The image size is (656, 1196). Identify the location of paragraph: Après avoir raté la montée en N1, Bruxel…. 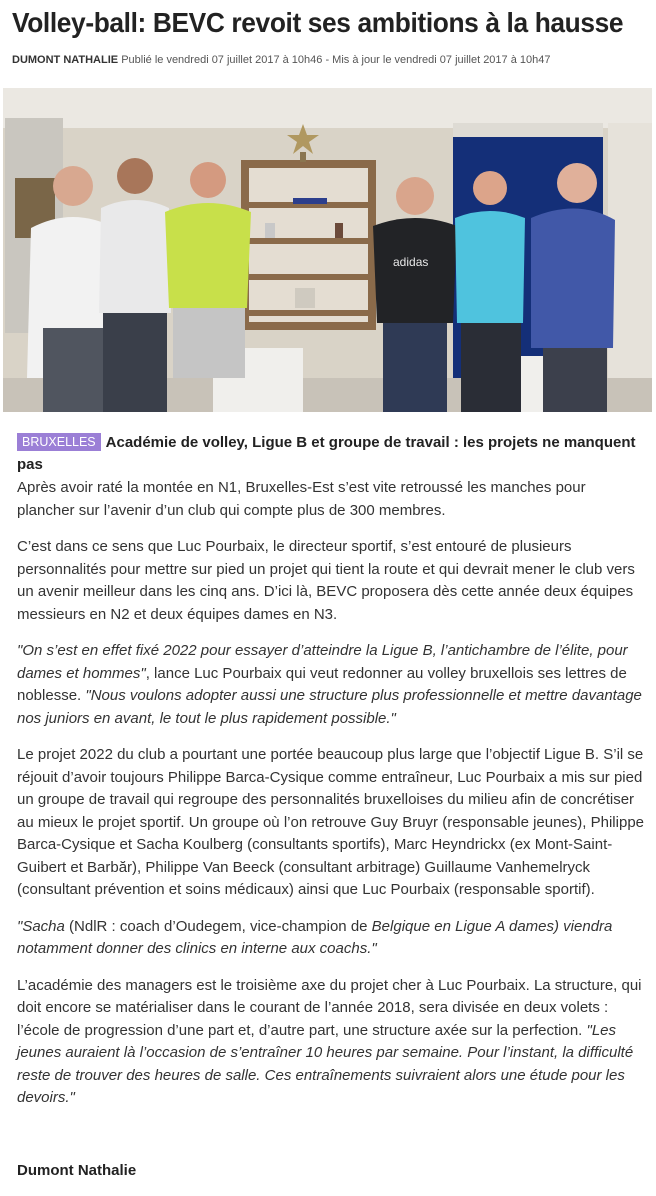
(301, 499).